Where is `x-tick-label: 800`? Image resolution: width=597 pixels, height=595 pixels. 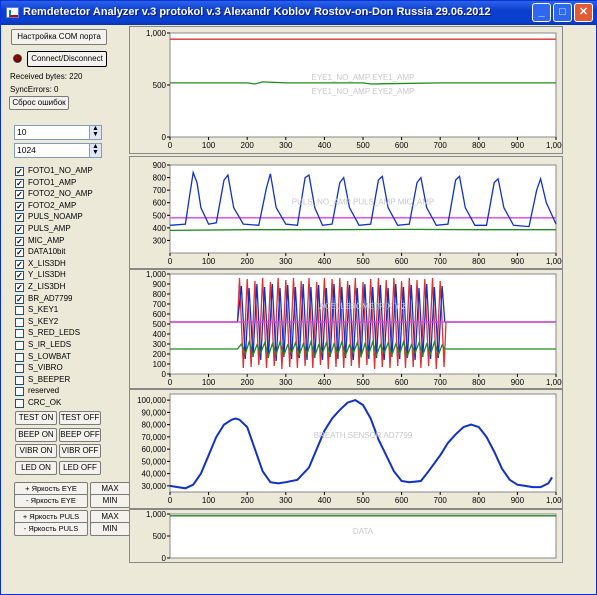 x-tick-label: 800 is located at coordinates (479, 261).